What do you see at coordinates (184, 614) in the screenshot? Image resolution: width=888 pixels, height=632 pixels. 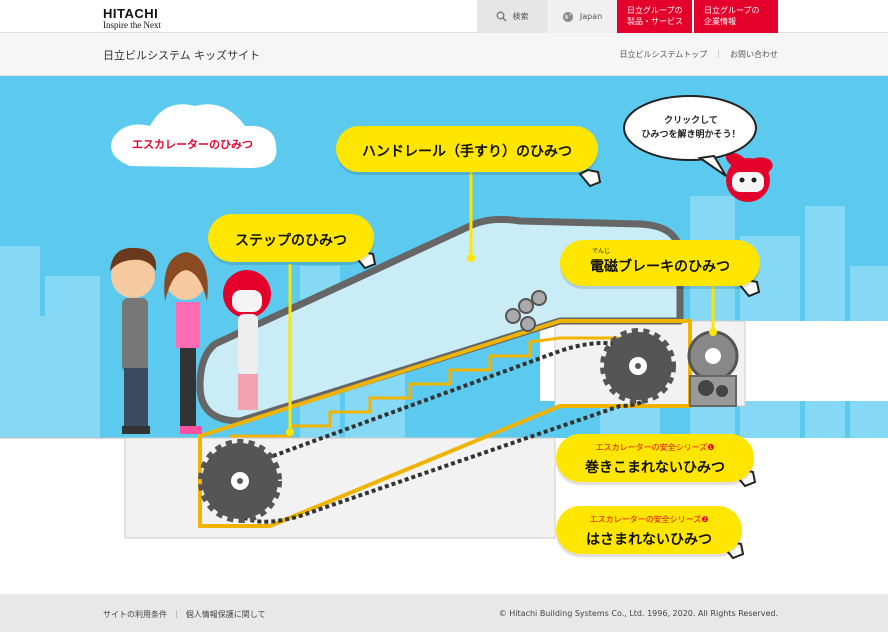 I see `footer-links: サイトの利用条件 | 個人情報保護に関して` at bounding box center [184, 614].